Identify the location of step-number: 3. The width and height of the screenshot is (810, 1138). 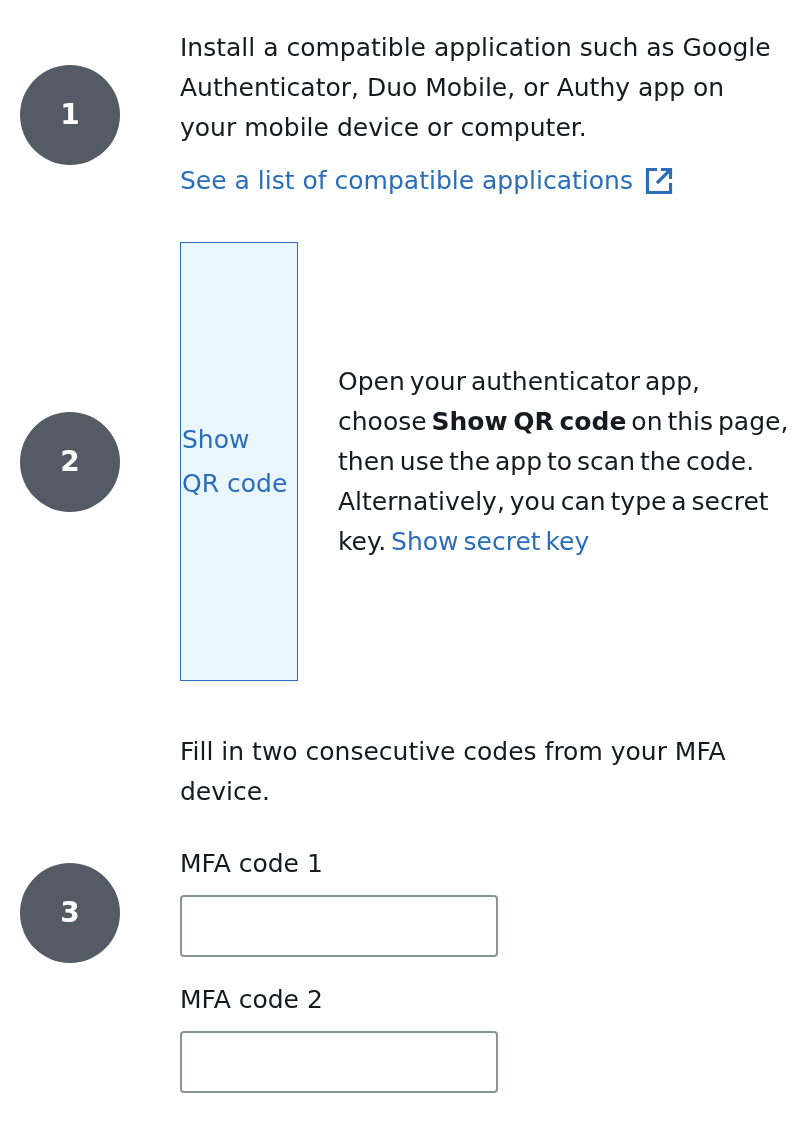
(70, 912).